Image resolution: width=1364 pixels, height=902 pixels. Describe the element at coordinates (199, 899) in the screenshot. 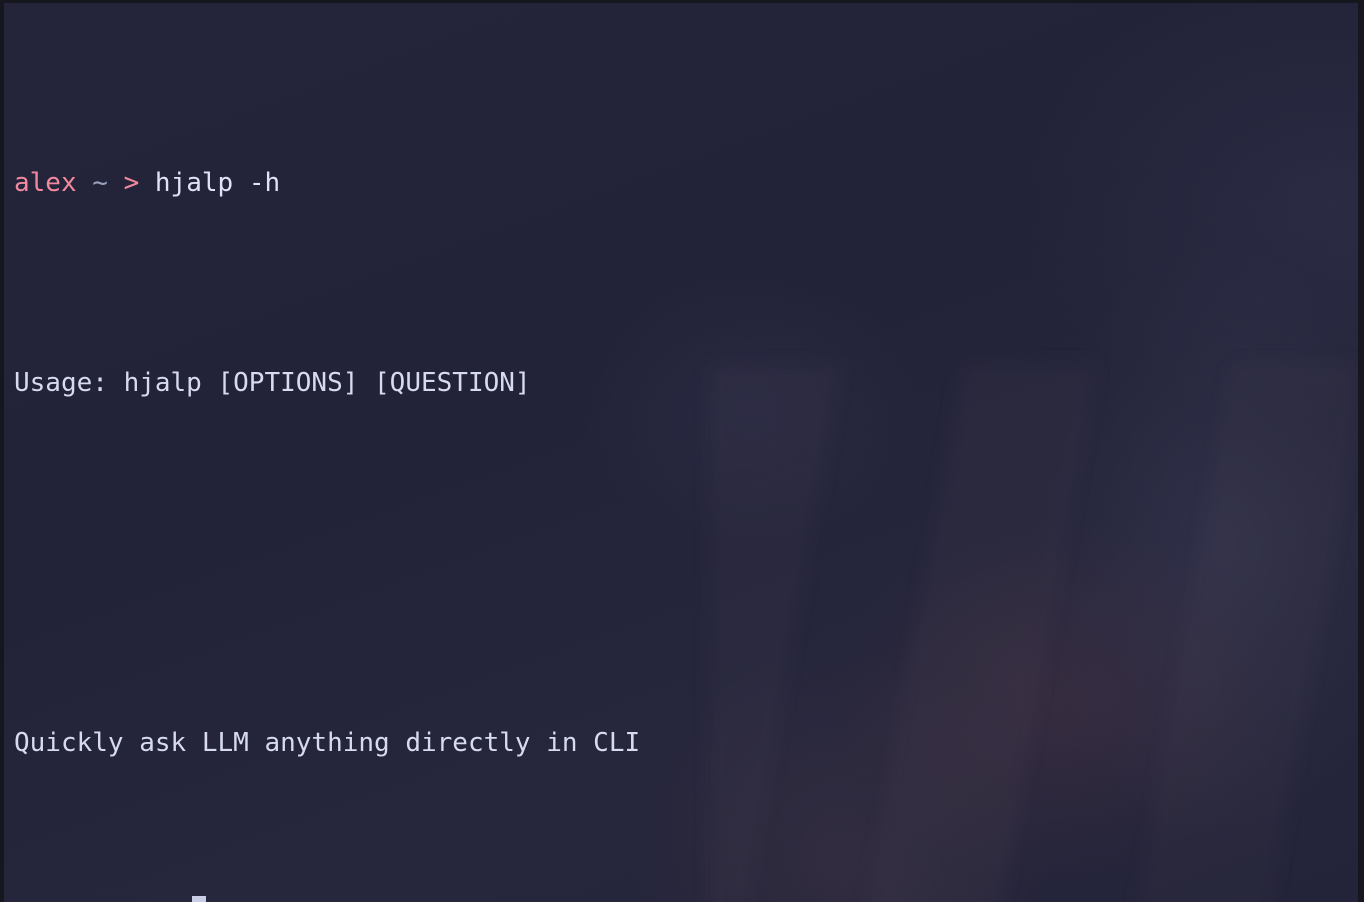

I see `text-cursor` at that location.